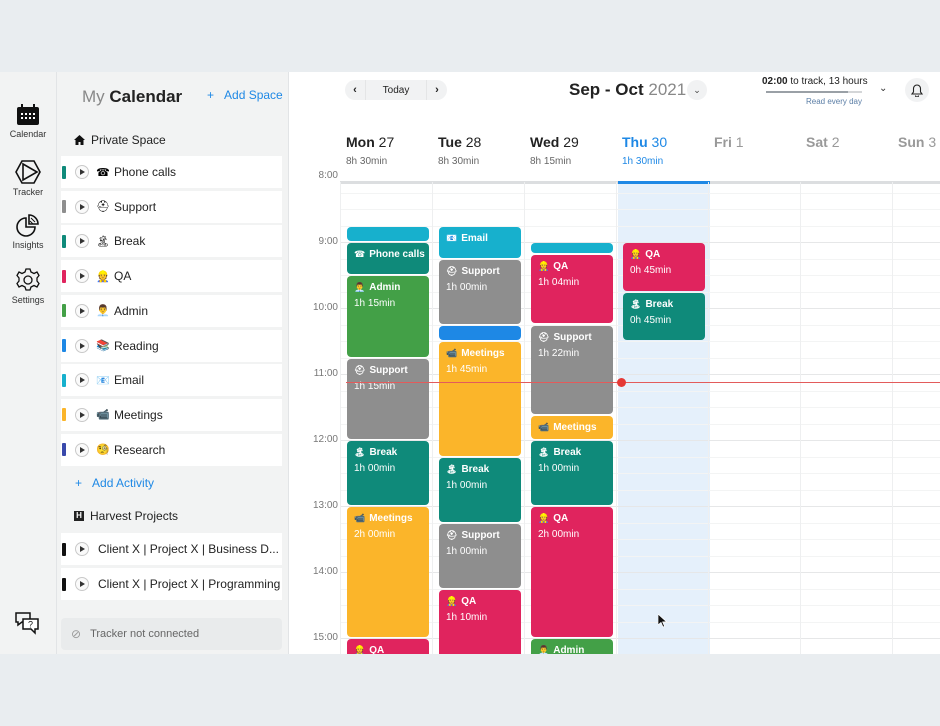 The image size is (940, 726). Describe the element at coordinates (120, 140) in the screenshot. I see `private-space-heading: Private Space` at that location.